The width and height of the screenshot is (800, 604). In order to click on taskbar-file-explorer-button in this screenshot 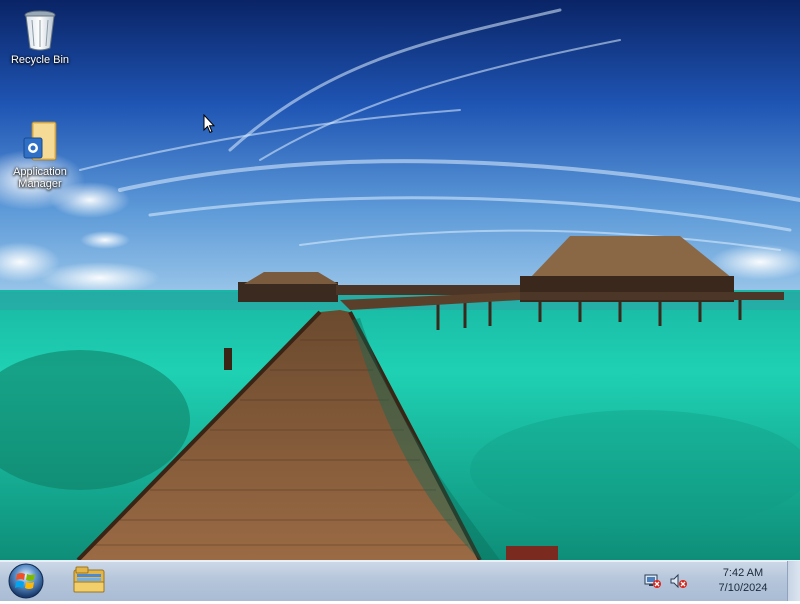, I will do `click(89, 580)`.